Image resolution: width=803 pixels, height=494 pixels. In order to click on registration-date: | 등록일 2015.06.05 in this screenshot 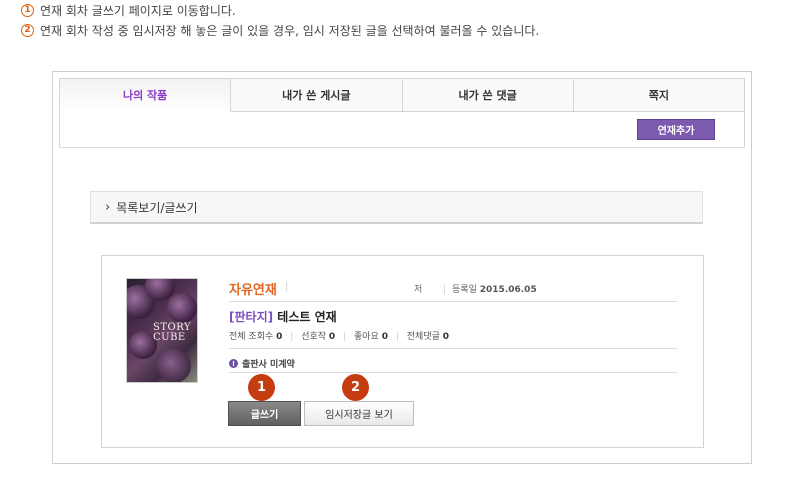, I will do `click(490, 290)`.